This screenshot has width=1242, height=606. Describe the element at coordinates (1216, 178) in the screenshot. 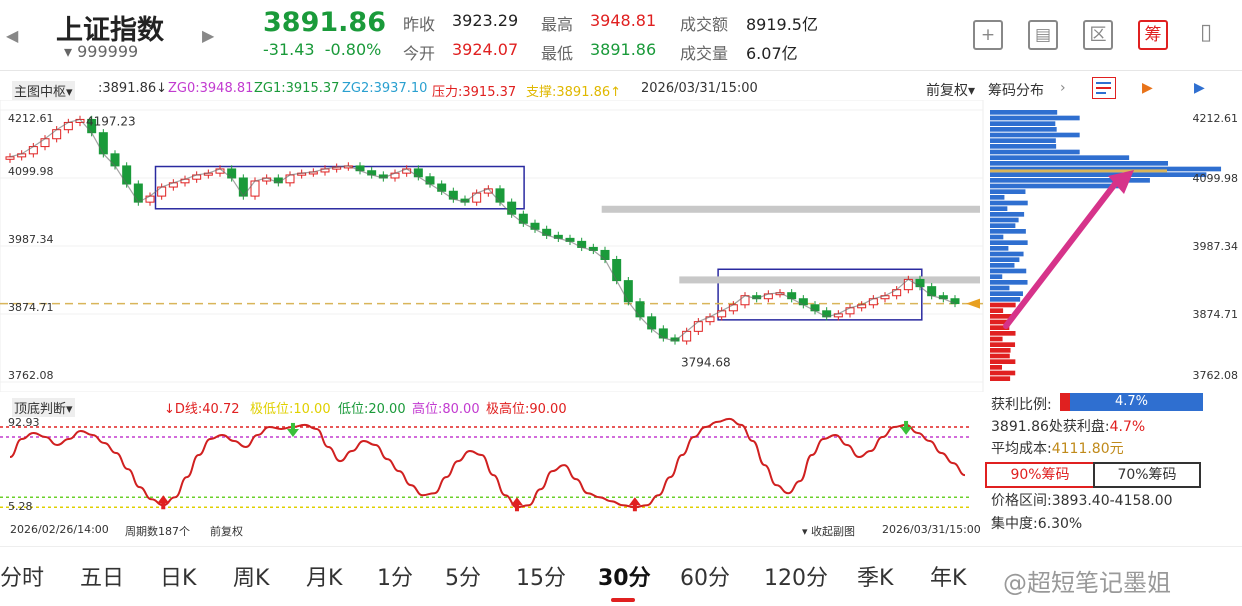

I see `y-tick-right: 4099.98` at that location.